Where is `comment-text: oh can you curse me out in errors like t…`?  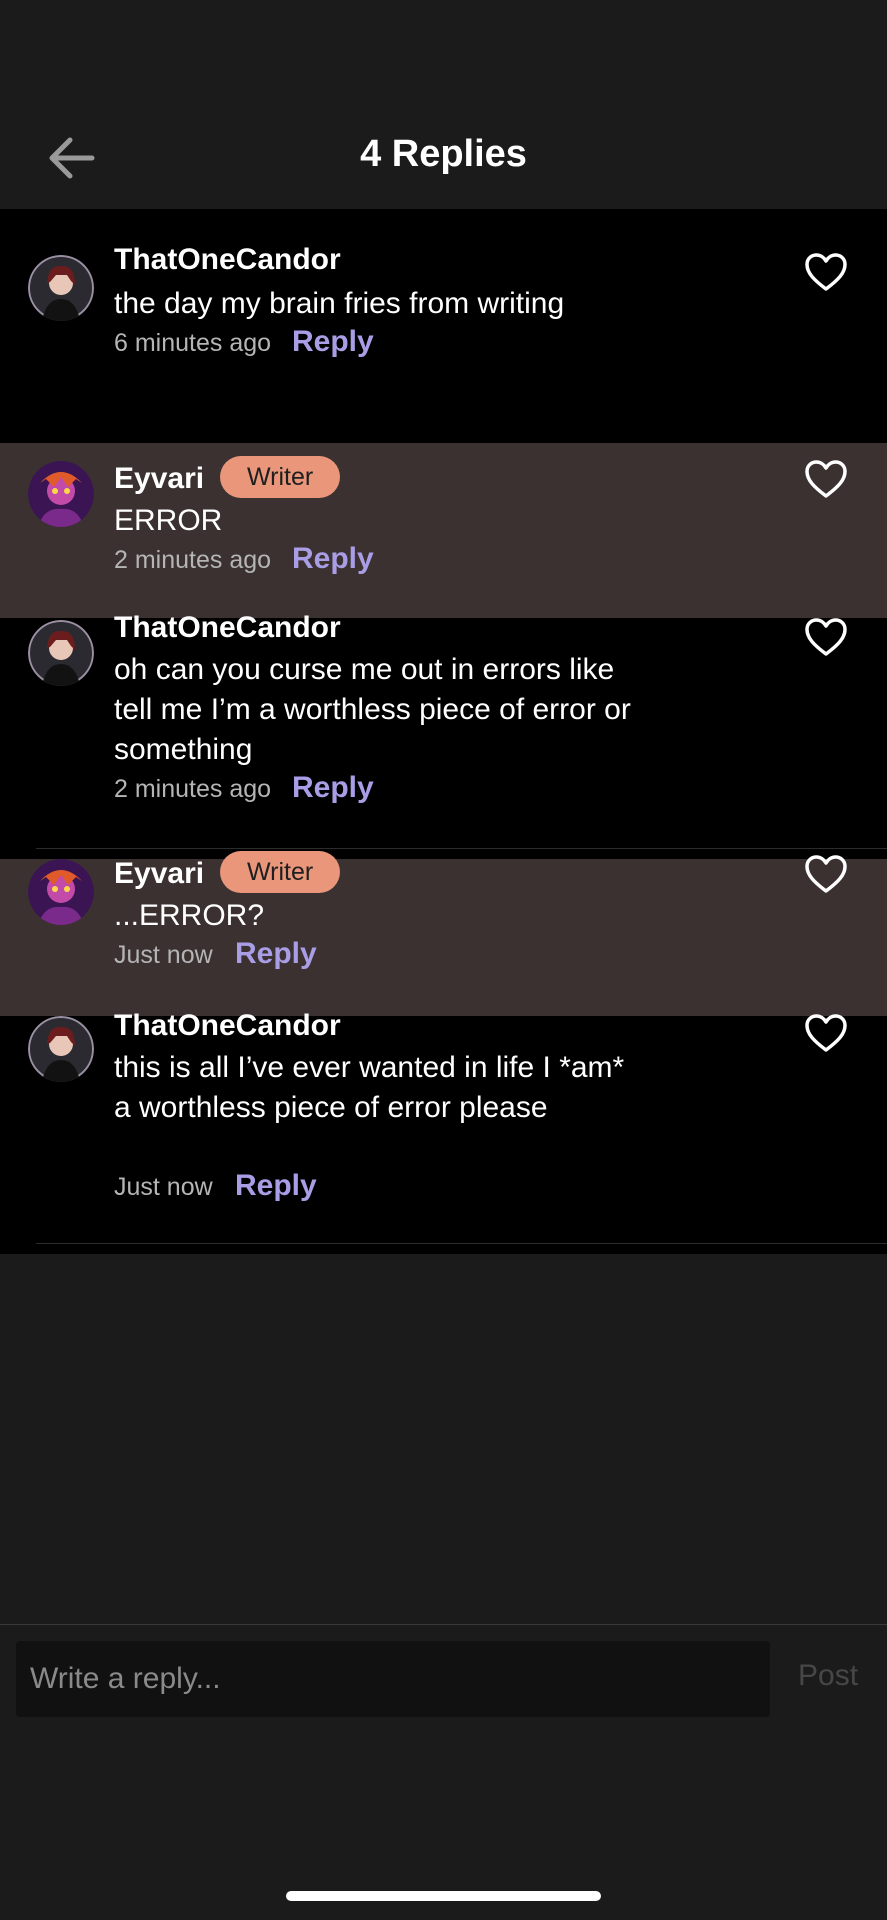 comment-text: oh can you curse me out in errors like t… is located at coordinates (372, 709).